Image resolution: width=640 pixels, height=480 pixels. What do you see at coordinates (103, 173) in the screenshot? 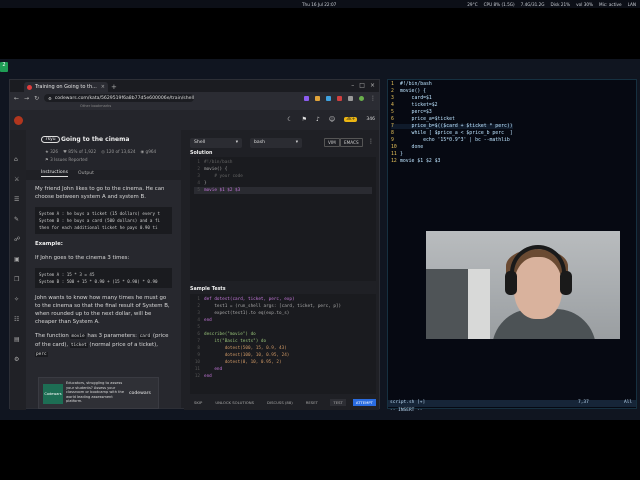
I see `instructions-tabs: Instructions Output` at bounding box center [103, 173].